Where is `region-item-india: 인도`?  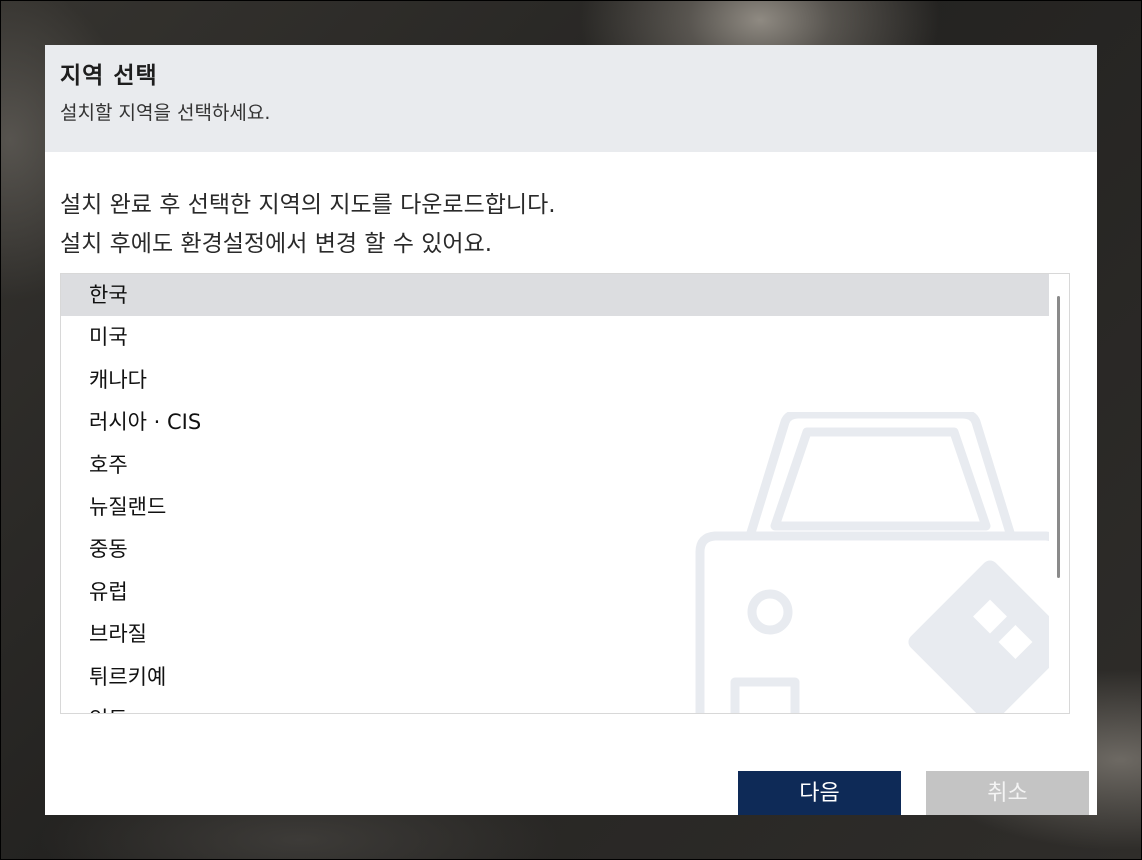
region-item-india: 인도 is located at coordinates (564, 705).